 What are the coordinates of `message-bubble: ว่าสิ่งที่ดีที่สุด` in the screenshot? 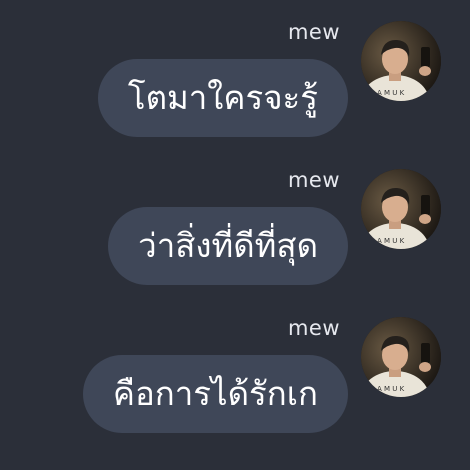 It's located at (228, 246).